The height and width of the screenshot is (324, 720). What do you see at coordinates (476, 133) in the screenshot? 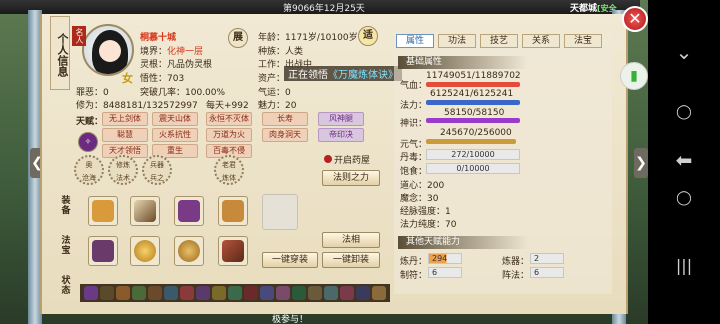
I see `yuanqi-value: 245670/256000` at bounding box center [476, 133].